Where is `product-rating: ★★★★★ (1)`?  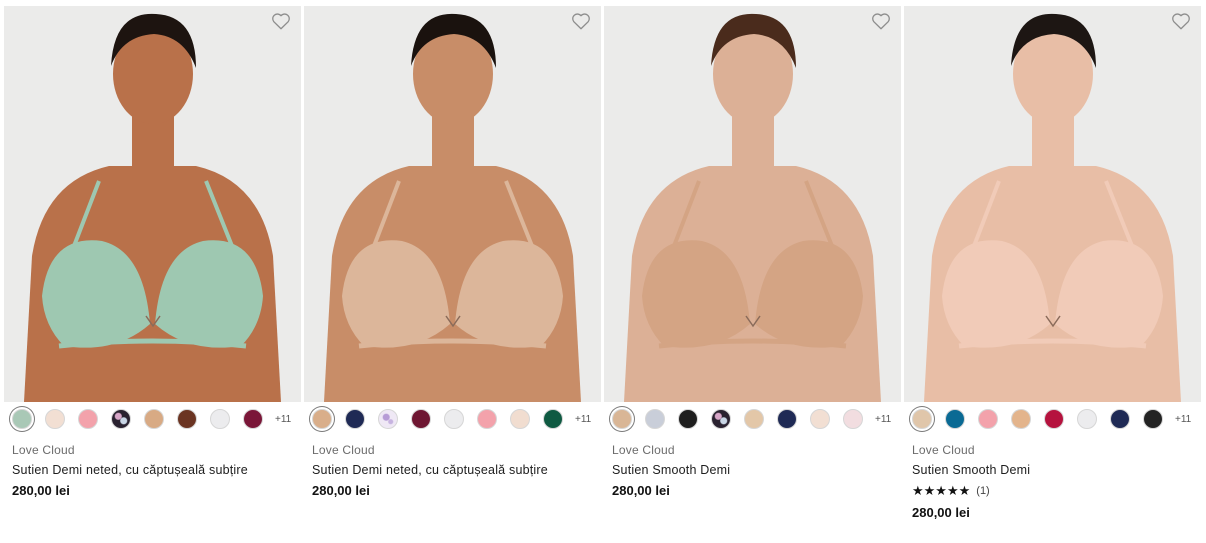 product-rating: ★★★★★ (1) is located at coordinates (1056, 491).